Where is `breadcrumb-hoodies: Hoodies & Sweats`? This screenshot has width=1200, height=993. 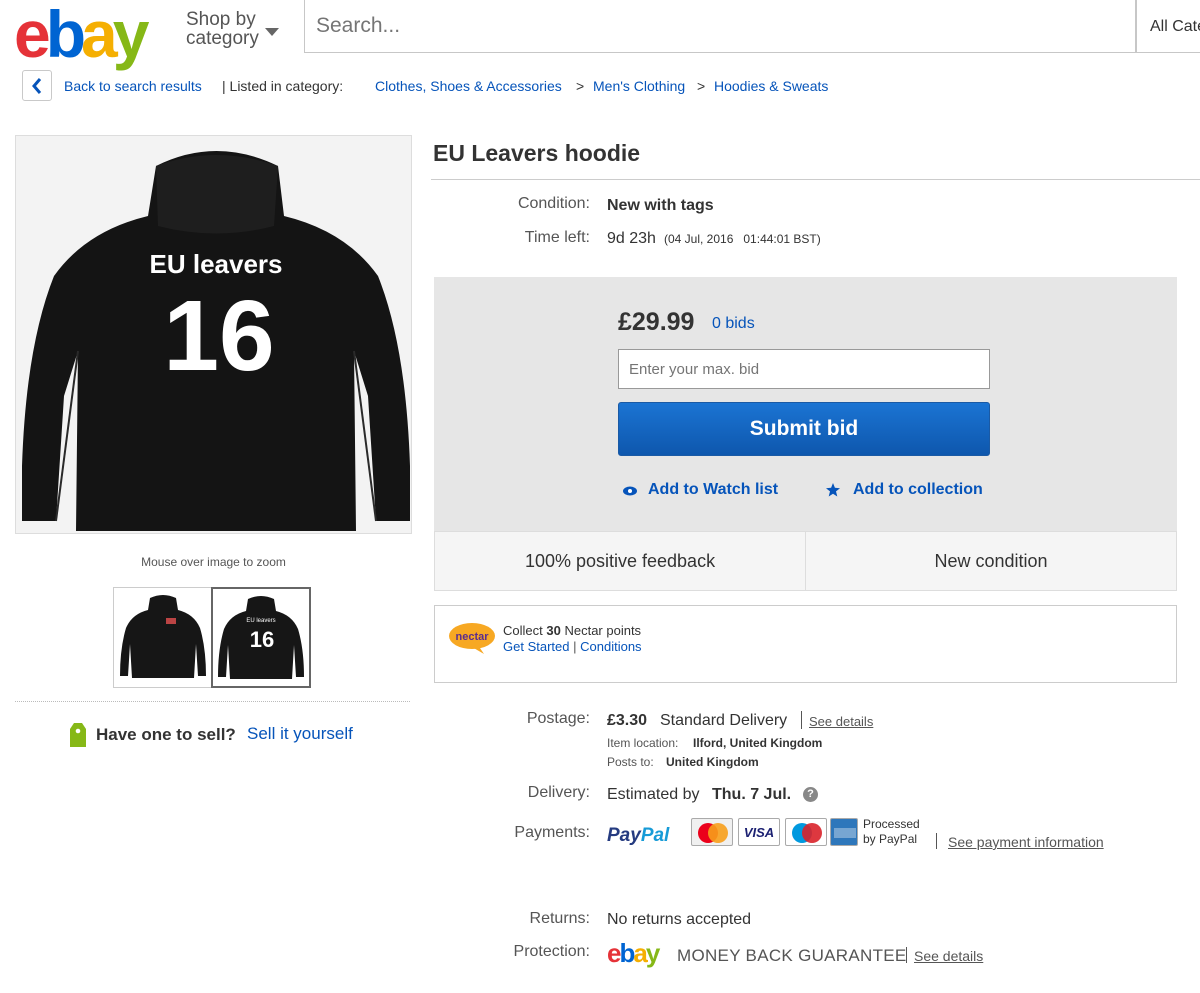
breadcrumb-hoodies: Hoodies & Sweats is located at coordinates (771, 86).